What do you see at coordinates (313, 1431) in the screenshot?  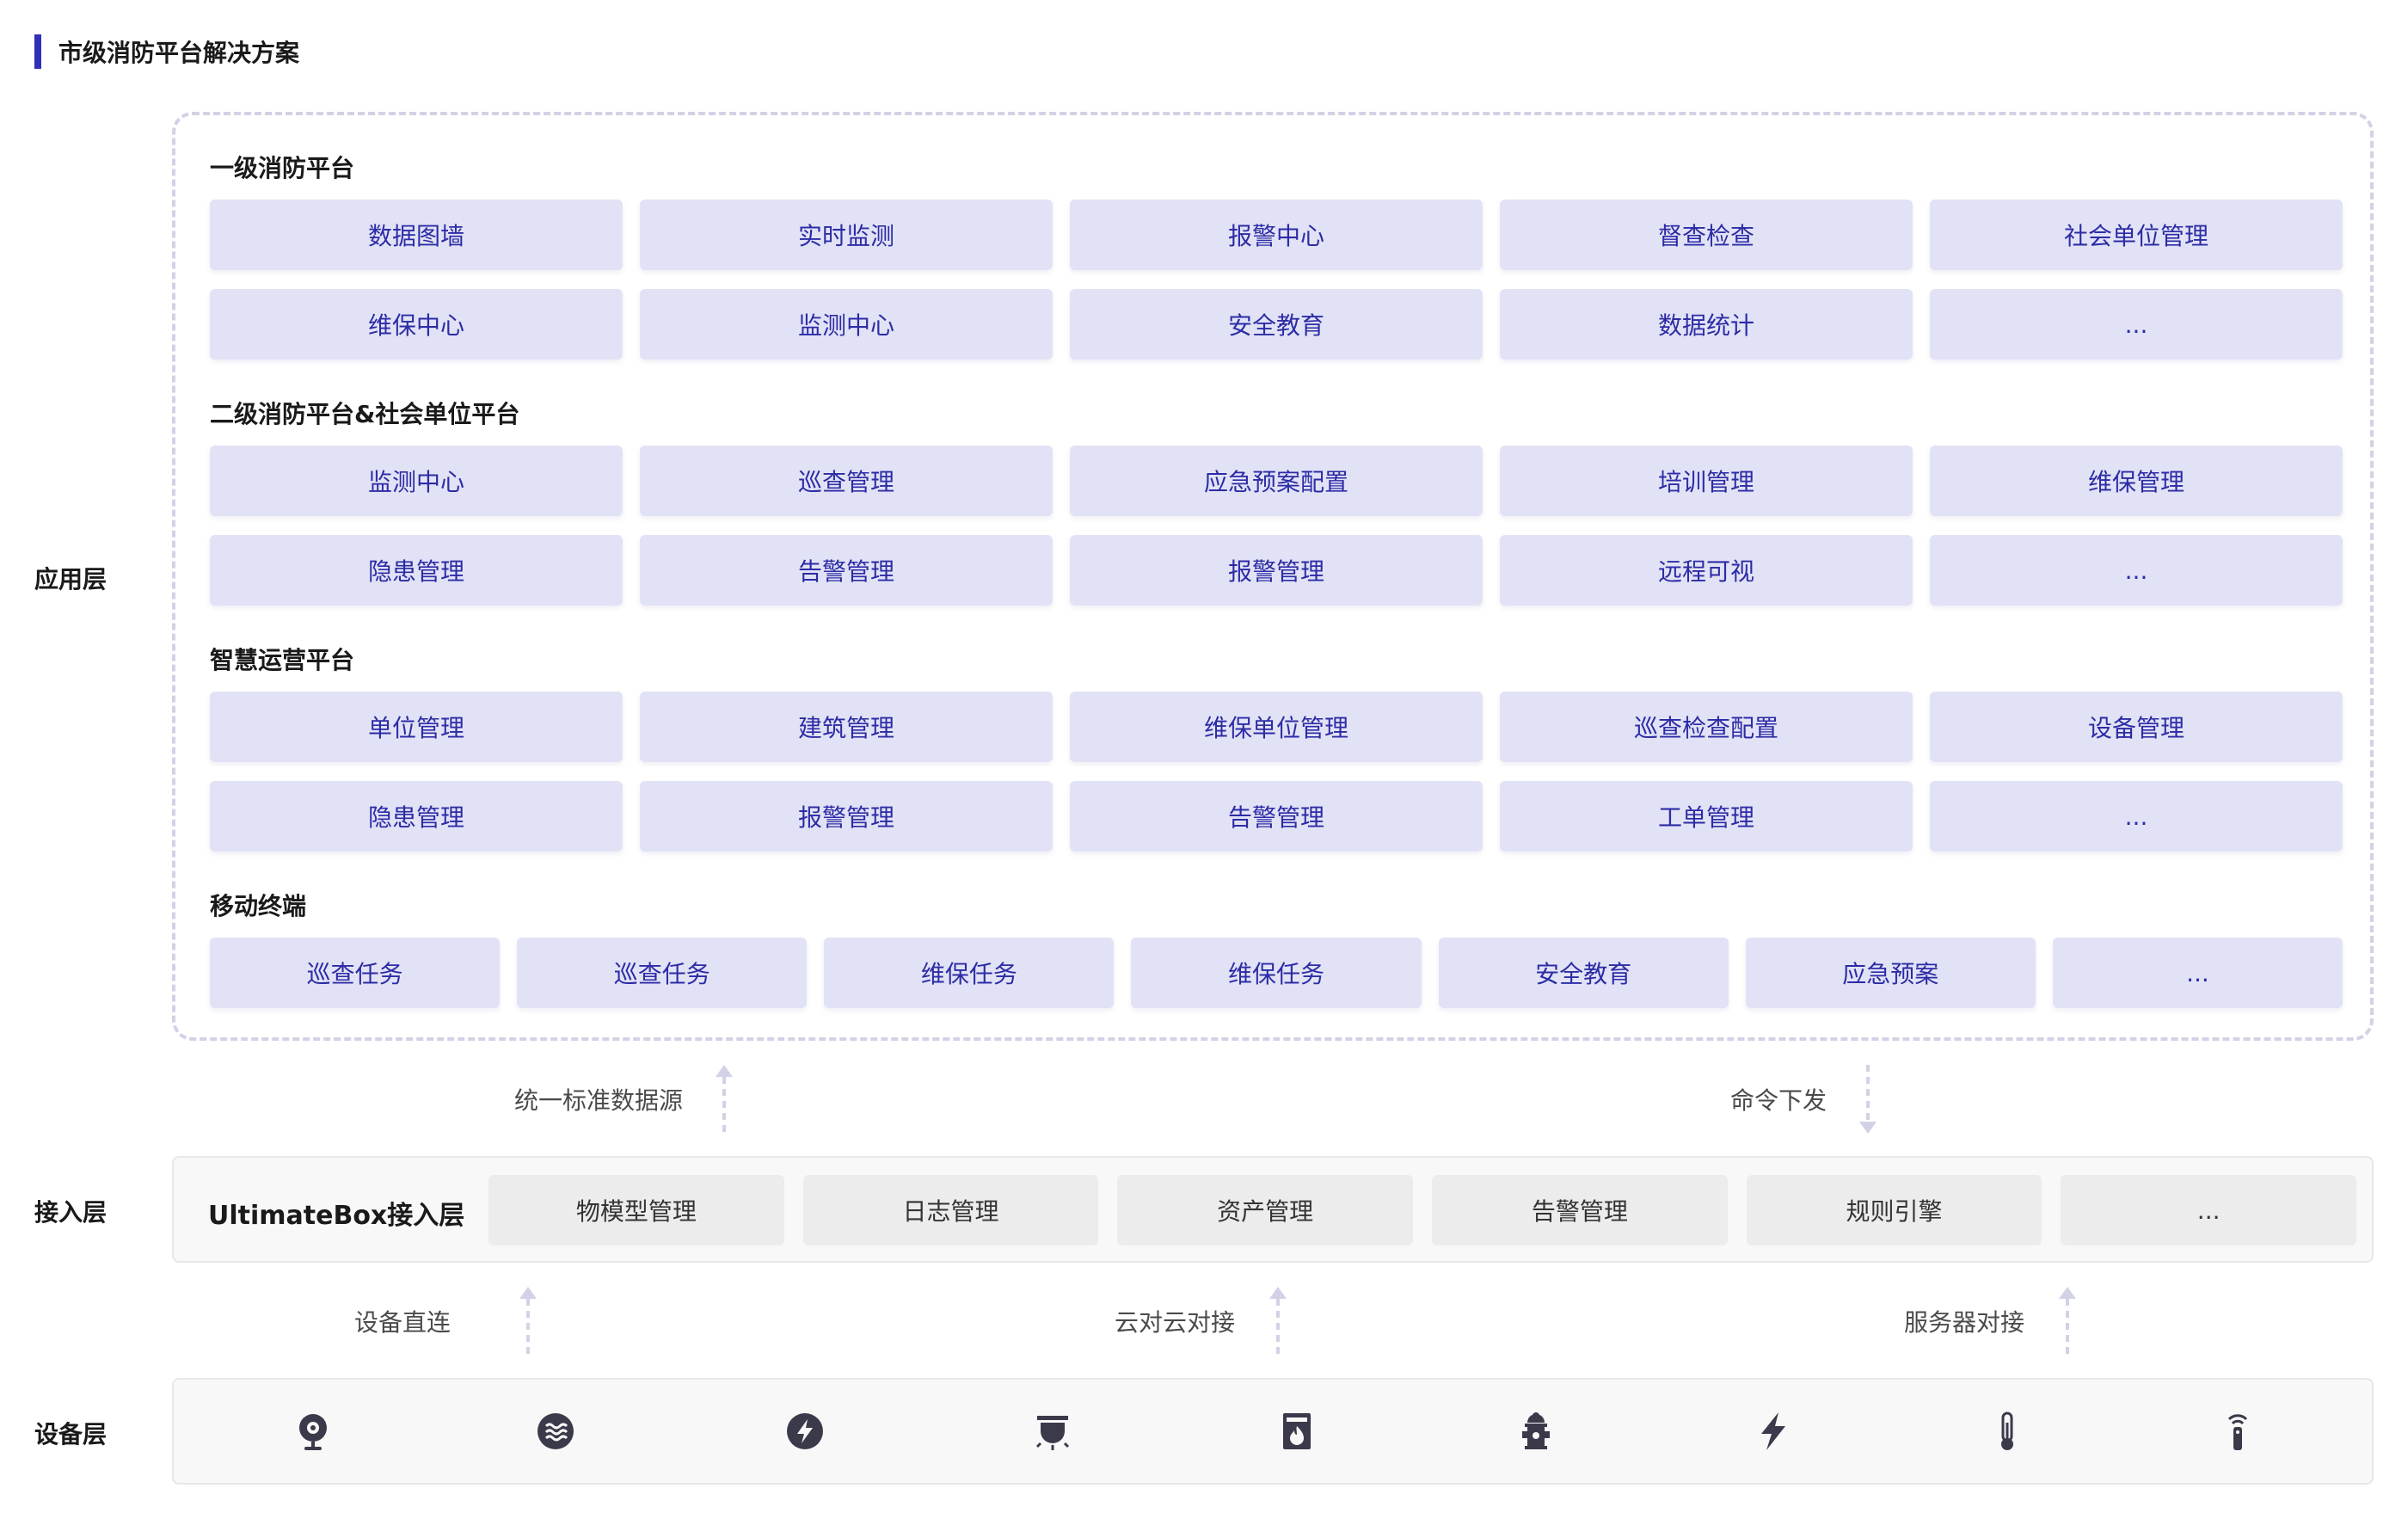 I see `camera-icon` at bounding box center [313, 1431].